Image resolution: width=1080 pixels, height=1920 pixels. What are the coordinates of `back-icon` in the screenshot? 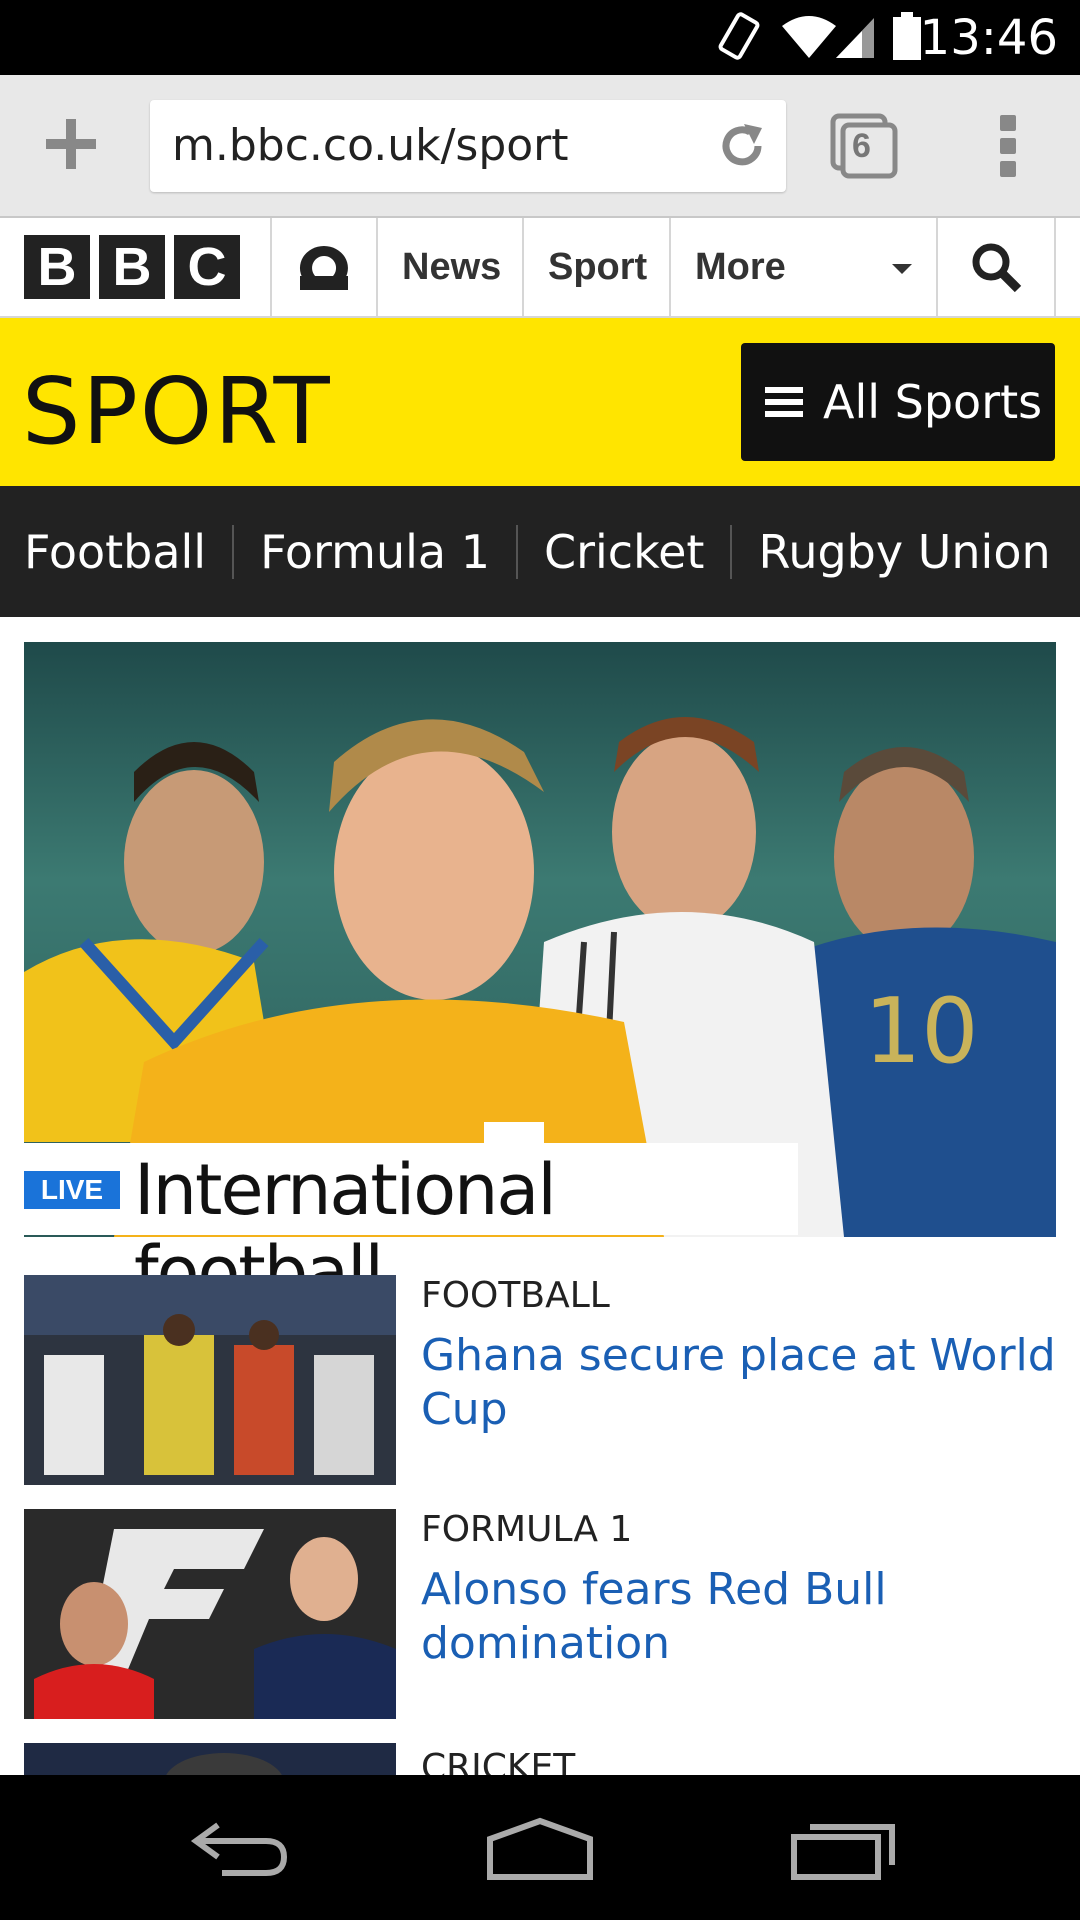 It's located at (240, 1848).